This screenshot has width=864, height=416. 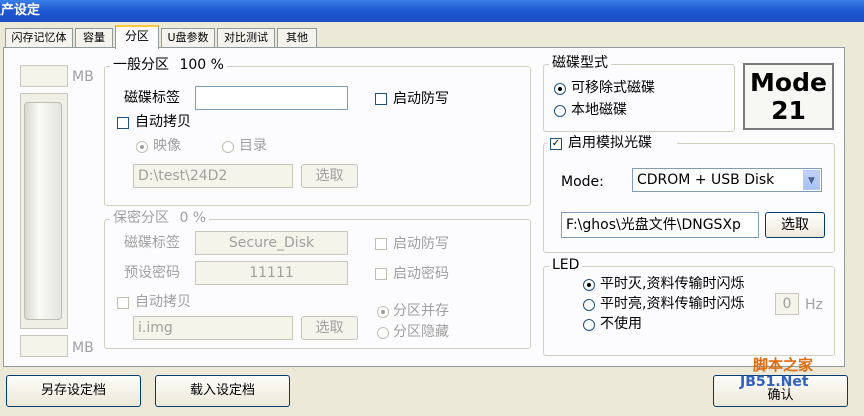 What do you see at coordinates (383, 312) in the screenshot?
I see `coexist-radio` at bounding box center [383, 312].